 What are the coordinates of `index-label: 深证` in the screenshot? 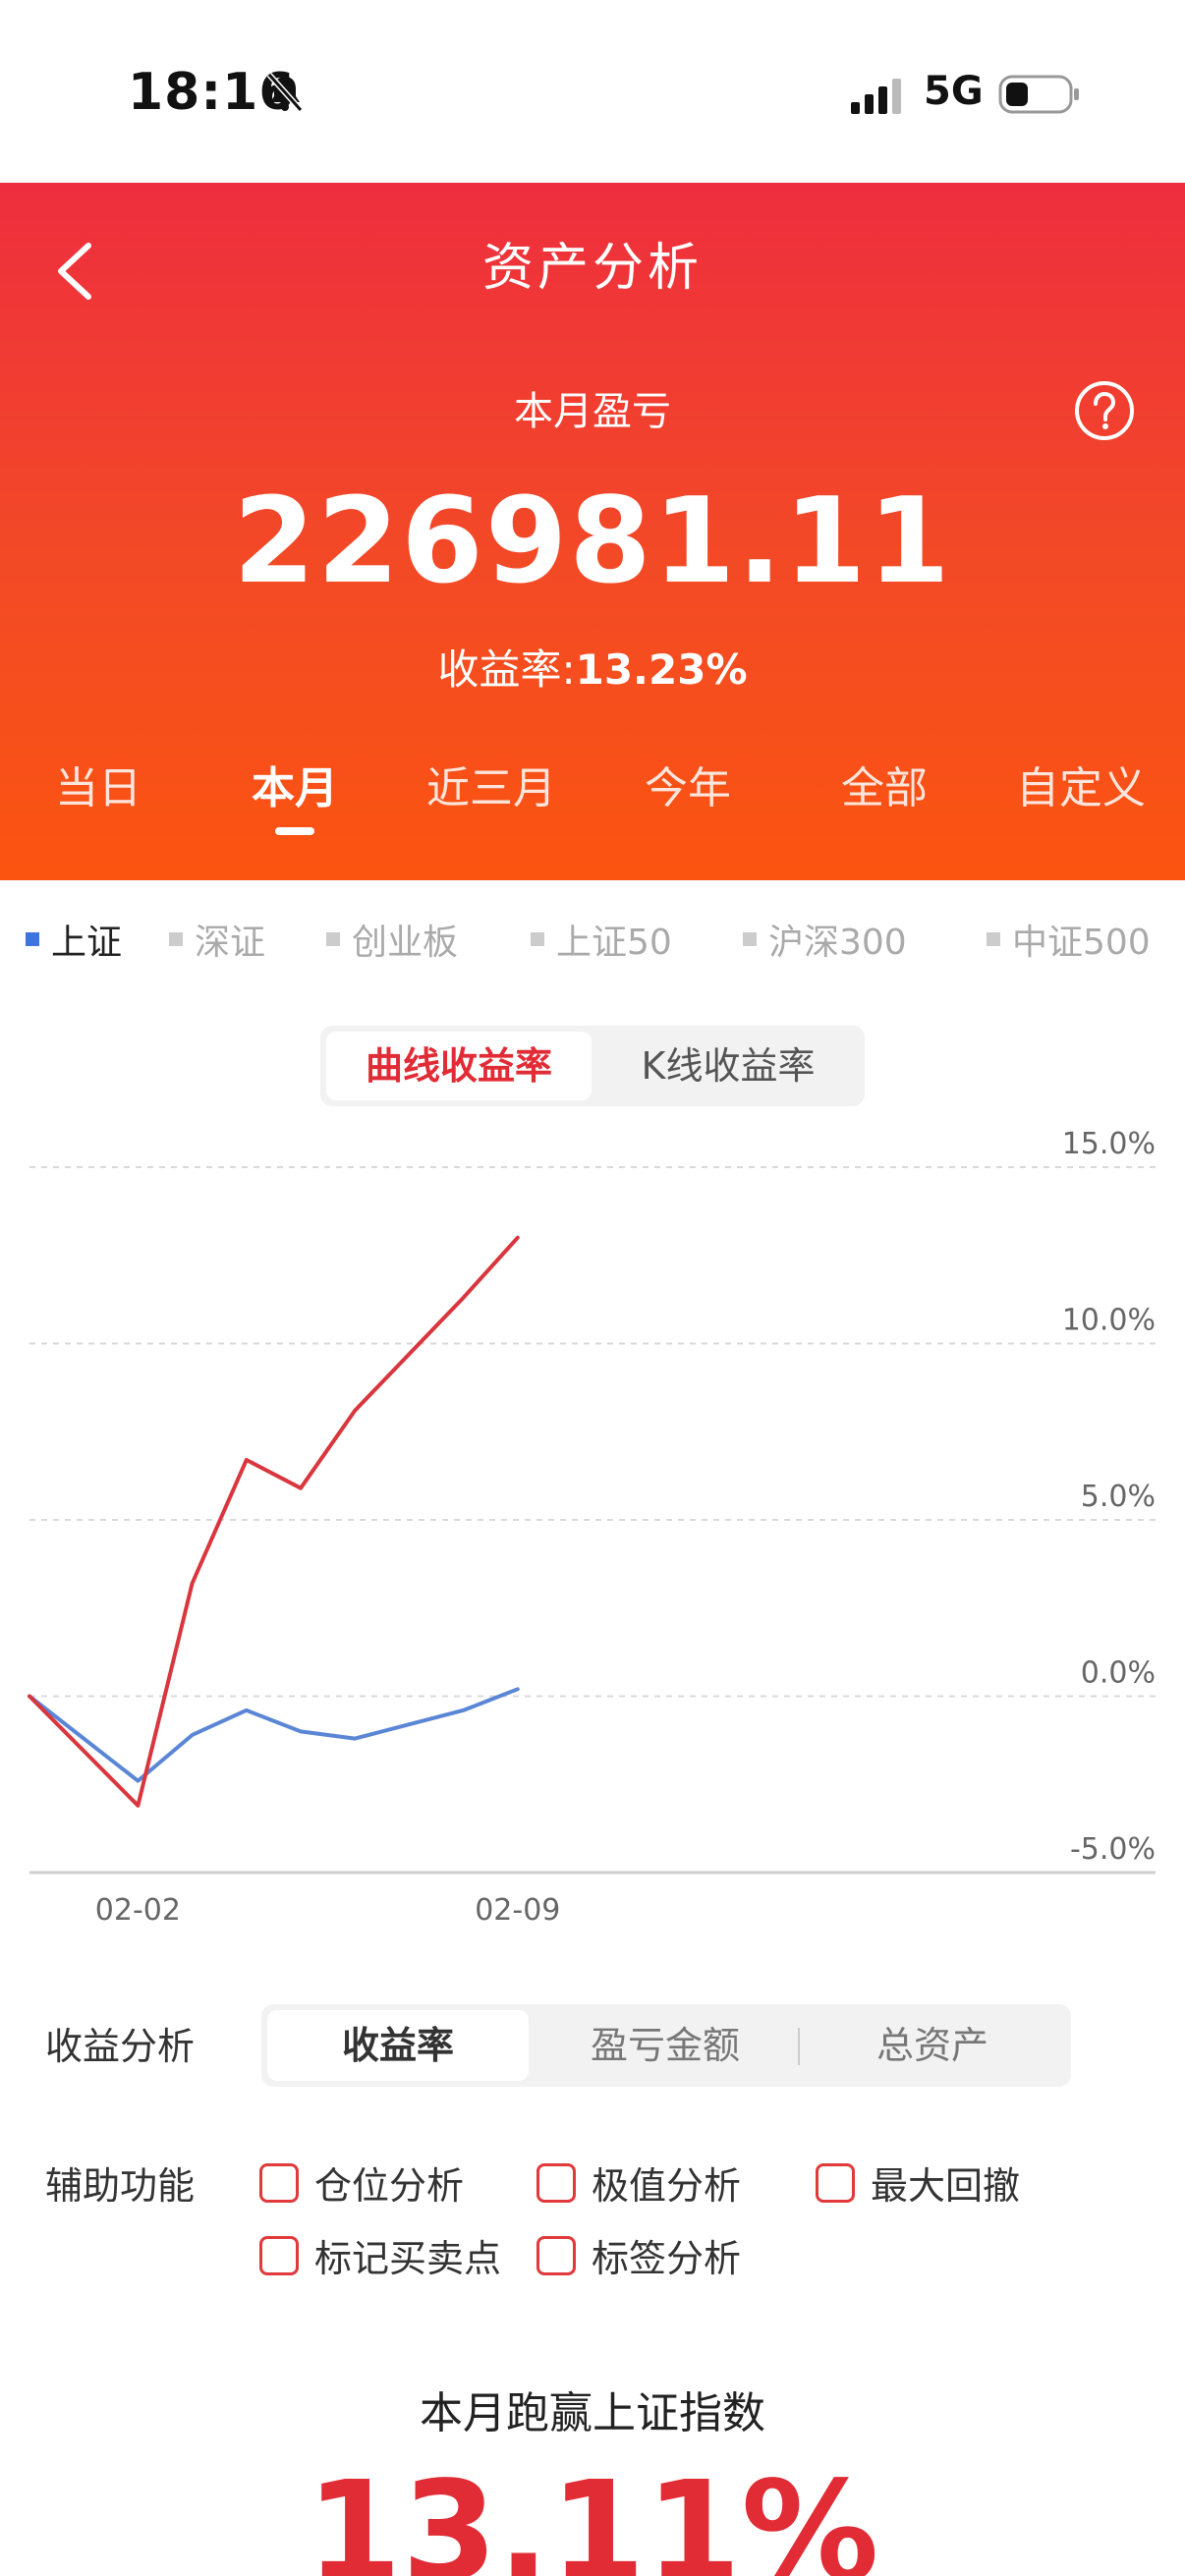 It's located at (231, 943).